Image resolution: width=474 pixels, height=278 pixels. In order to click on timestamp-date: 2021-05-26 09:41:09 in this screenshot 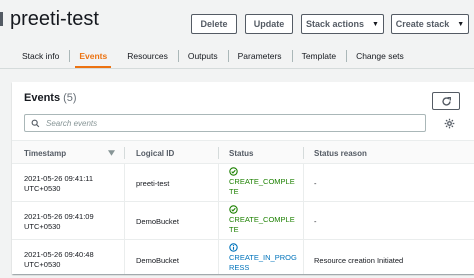, I will do `click(59, 216)`.